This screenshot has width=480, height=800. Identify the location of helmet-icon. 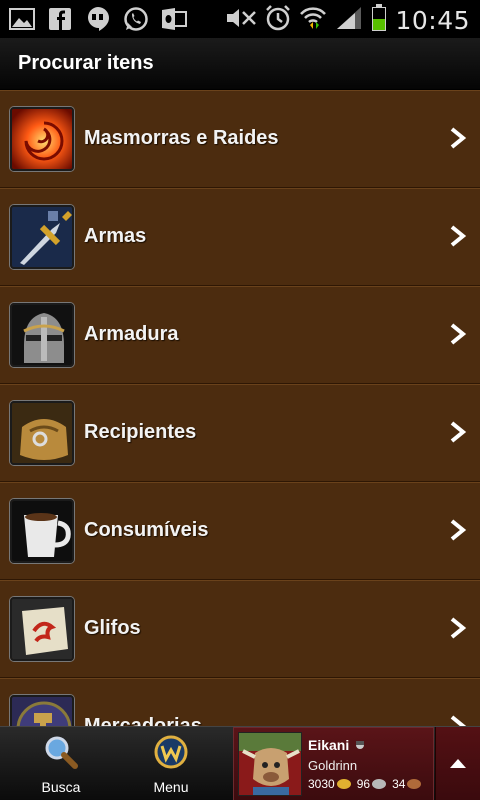
(42, 335).